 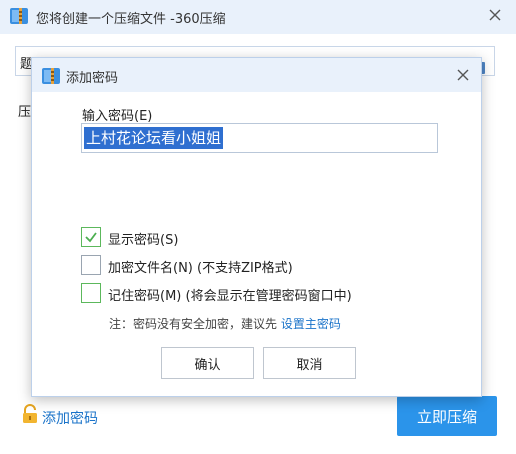 I want to click on set-master-password-link: 设置主密码, so click(x=311, y=324).